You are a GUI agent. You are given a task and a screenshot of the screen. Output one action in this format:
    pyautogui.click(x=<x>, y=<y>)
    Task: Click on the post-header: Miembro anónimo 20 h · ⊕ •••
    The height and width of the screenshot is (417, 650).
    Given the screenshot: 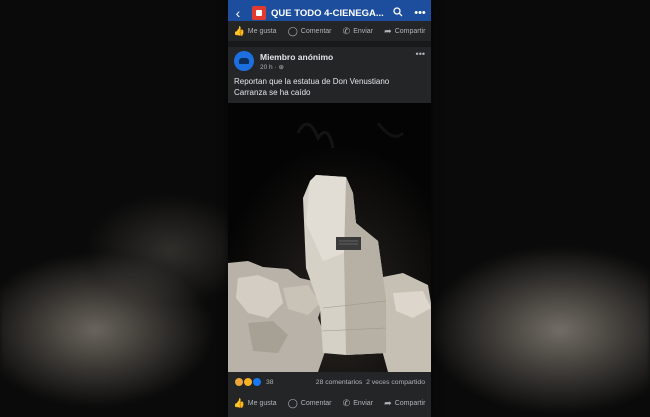 What is the action you would take?
    pyautogui.click(x=329, y=61)
    